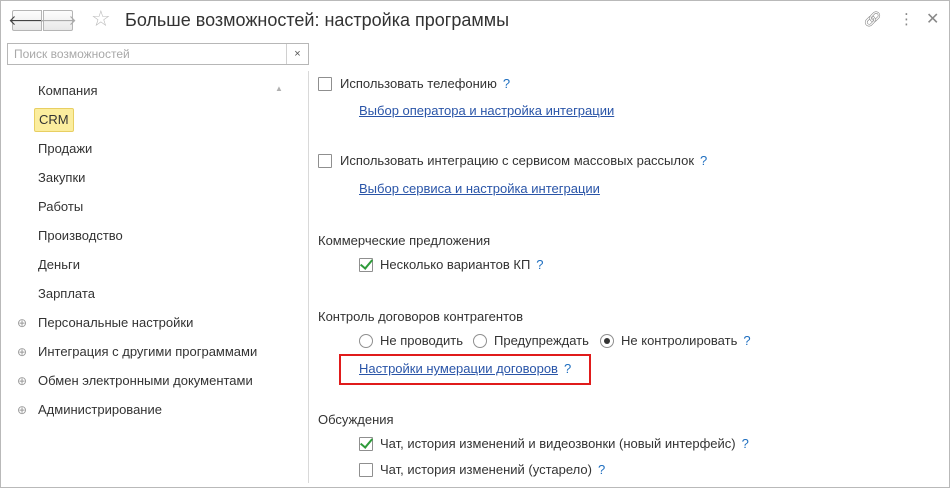 The width and height of the screenshot is (950, 488). Describe the element at coordinates (366, 341) in the screenshot. I see `radio-no-check` at that location.